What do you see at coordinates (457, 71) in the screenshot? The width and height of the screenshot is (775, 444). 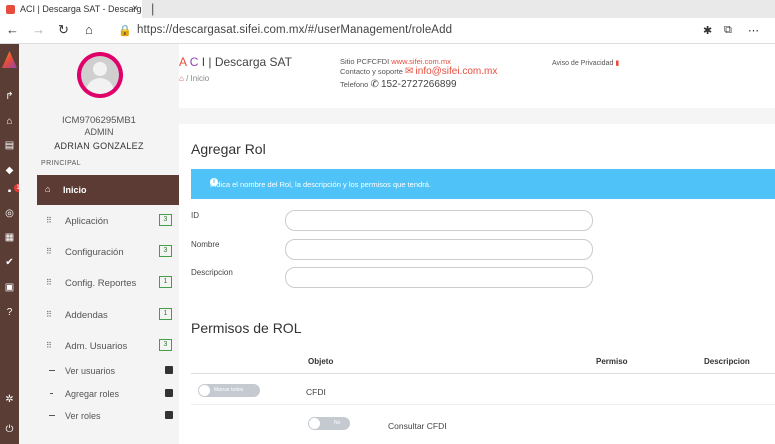 I see `contact-email-link: info@sifei.com.mx` at bounding box center [457, 71].